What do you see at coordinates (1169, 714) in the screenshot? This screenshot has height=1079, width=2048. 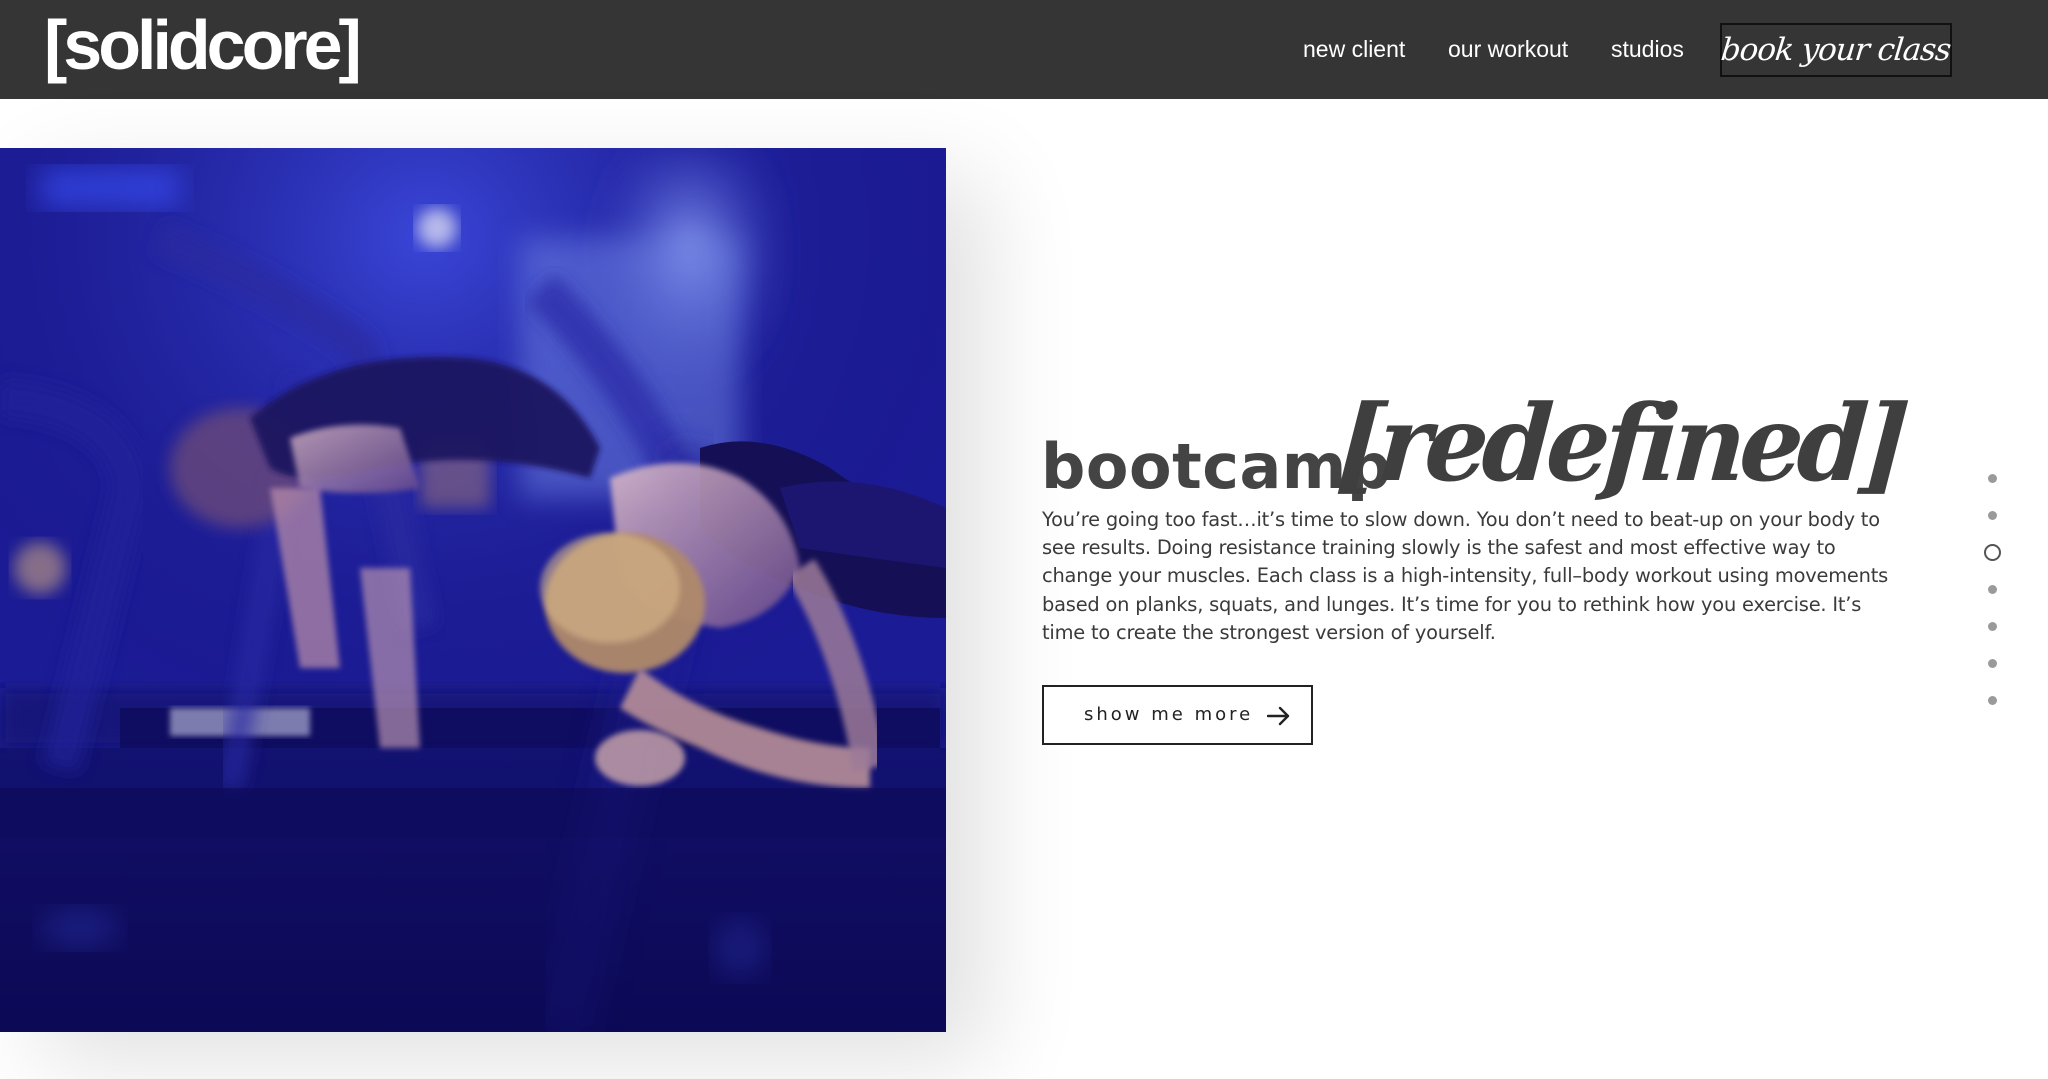 I see `show-me-more-label: show me more` at bounding box center [1169, 714].